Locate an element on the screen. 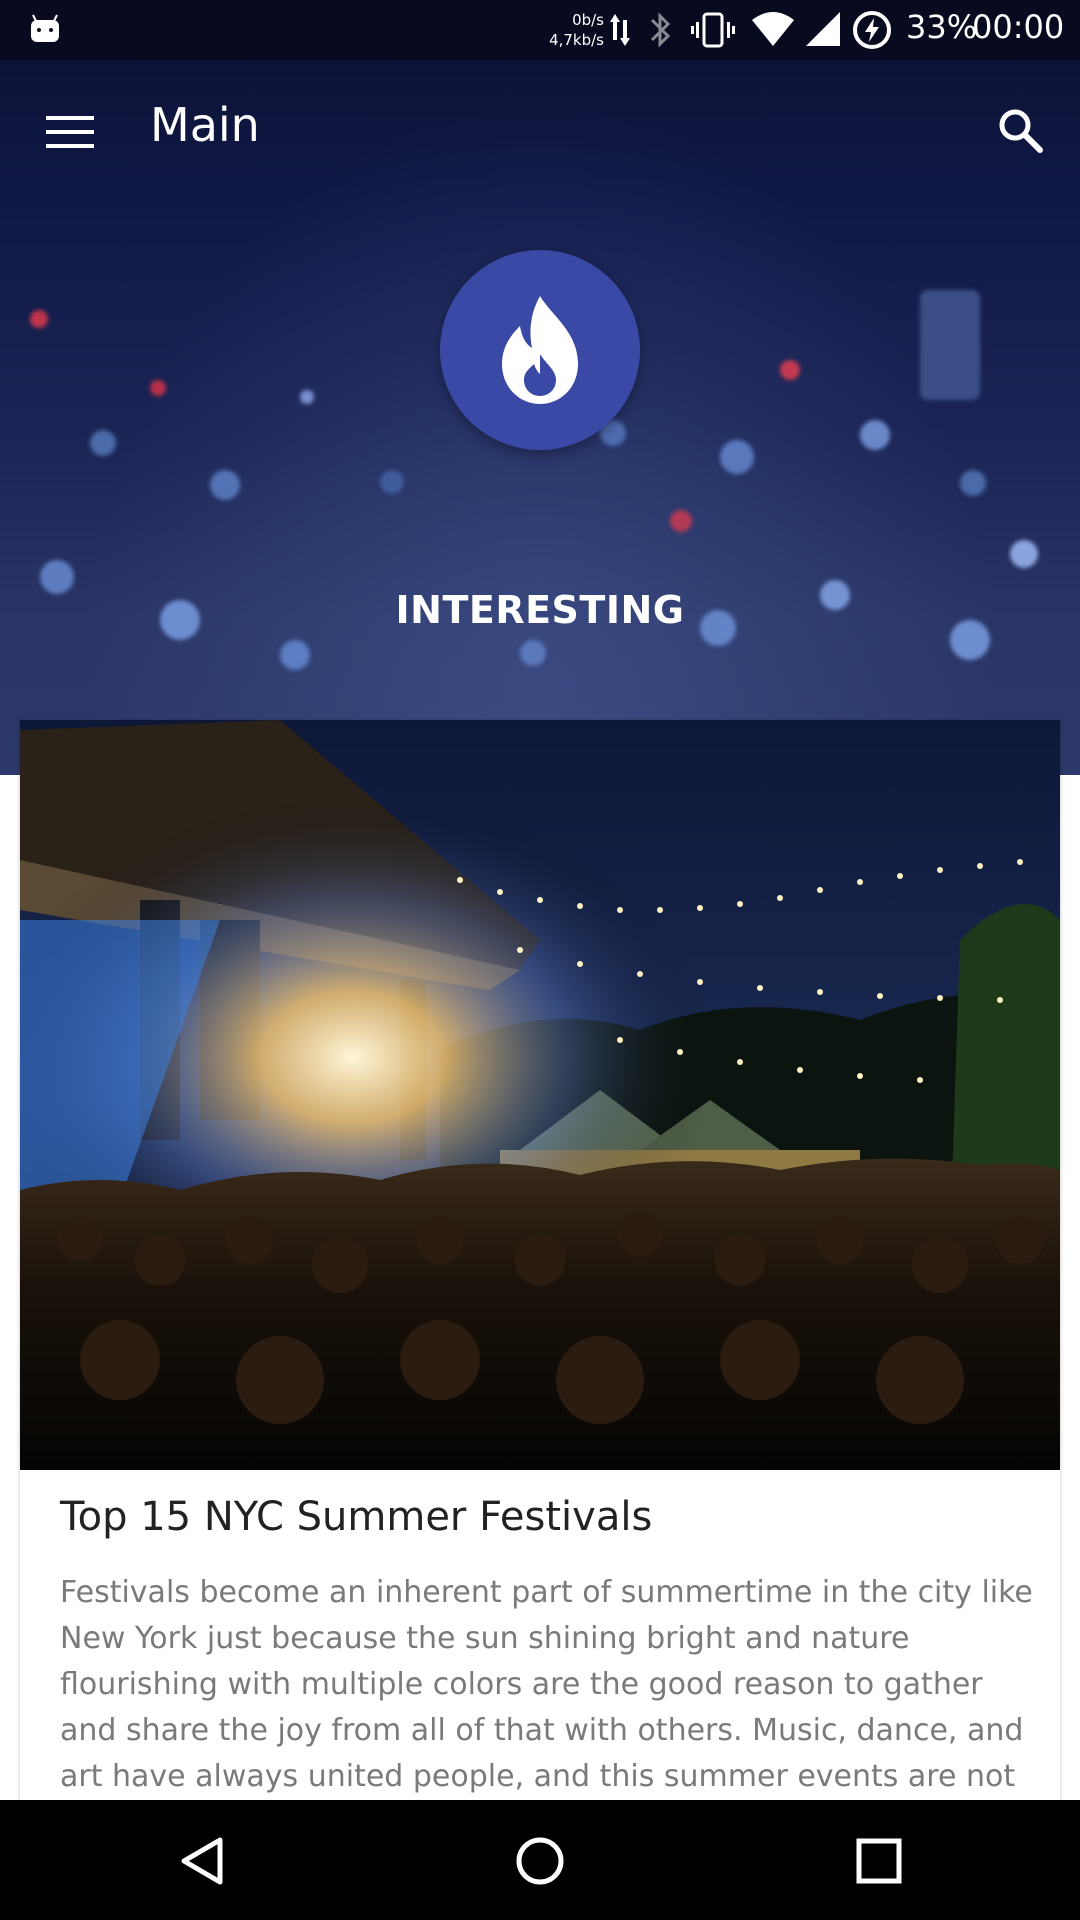 Image resolution: width=1080 pixels, height=1920 pixels. battery-percent: 33% is located at coordinates (942, 27).